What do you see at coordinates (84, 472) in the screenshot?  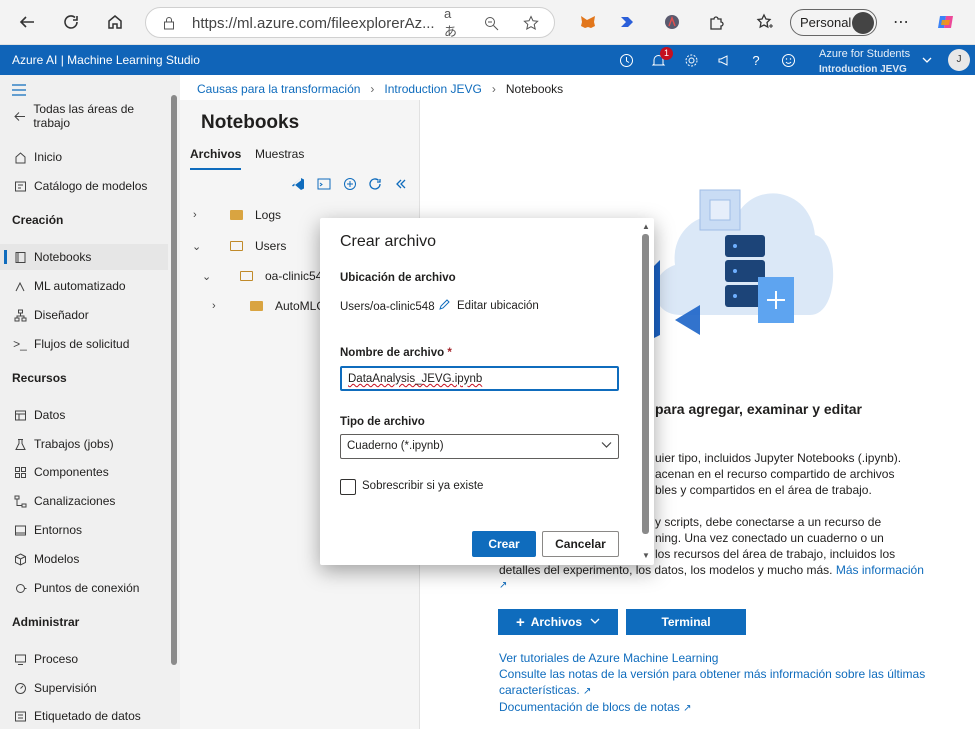 I see `nav-item-components: Componentes` at bounding box center [84, 472].